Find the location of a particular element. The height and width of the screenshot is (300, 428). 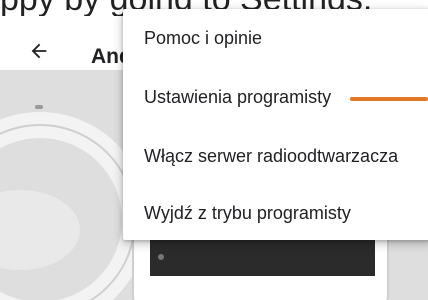

menu-item-quit-developer-mode: Wyjdź z trybu programisty is located at coordinates (275, 212).